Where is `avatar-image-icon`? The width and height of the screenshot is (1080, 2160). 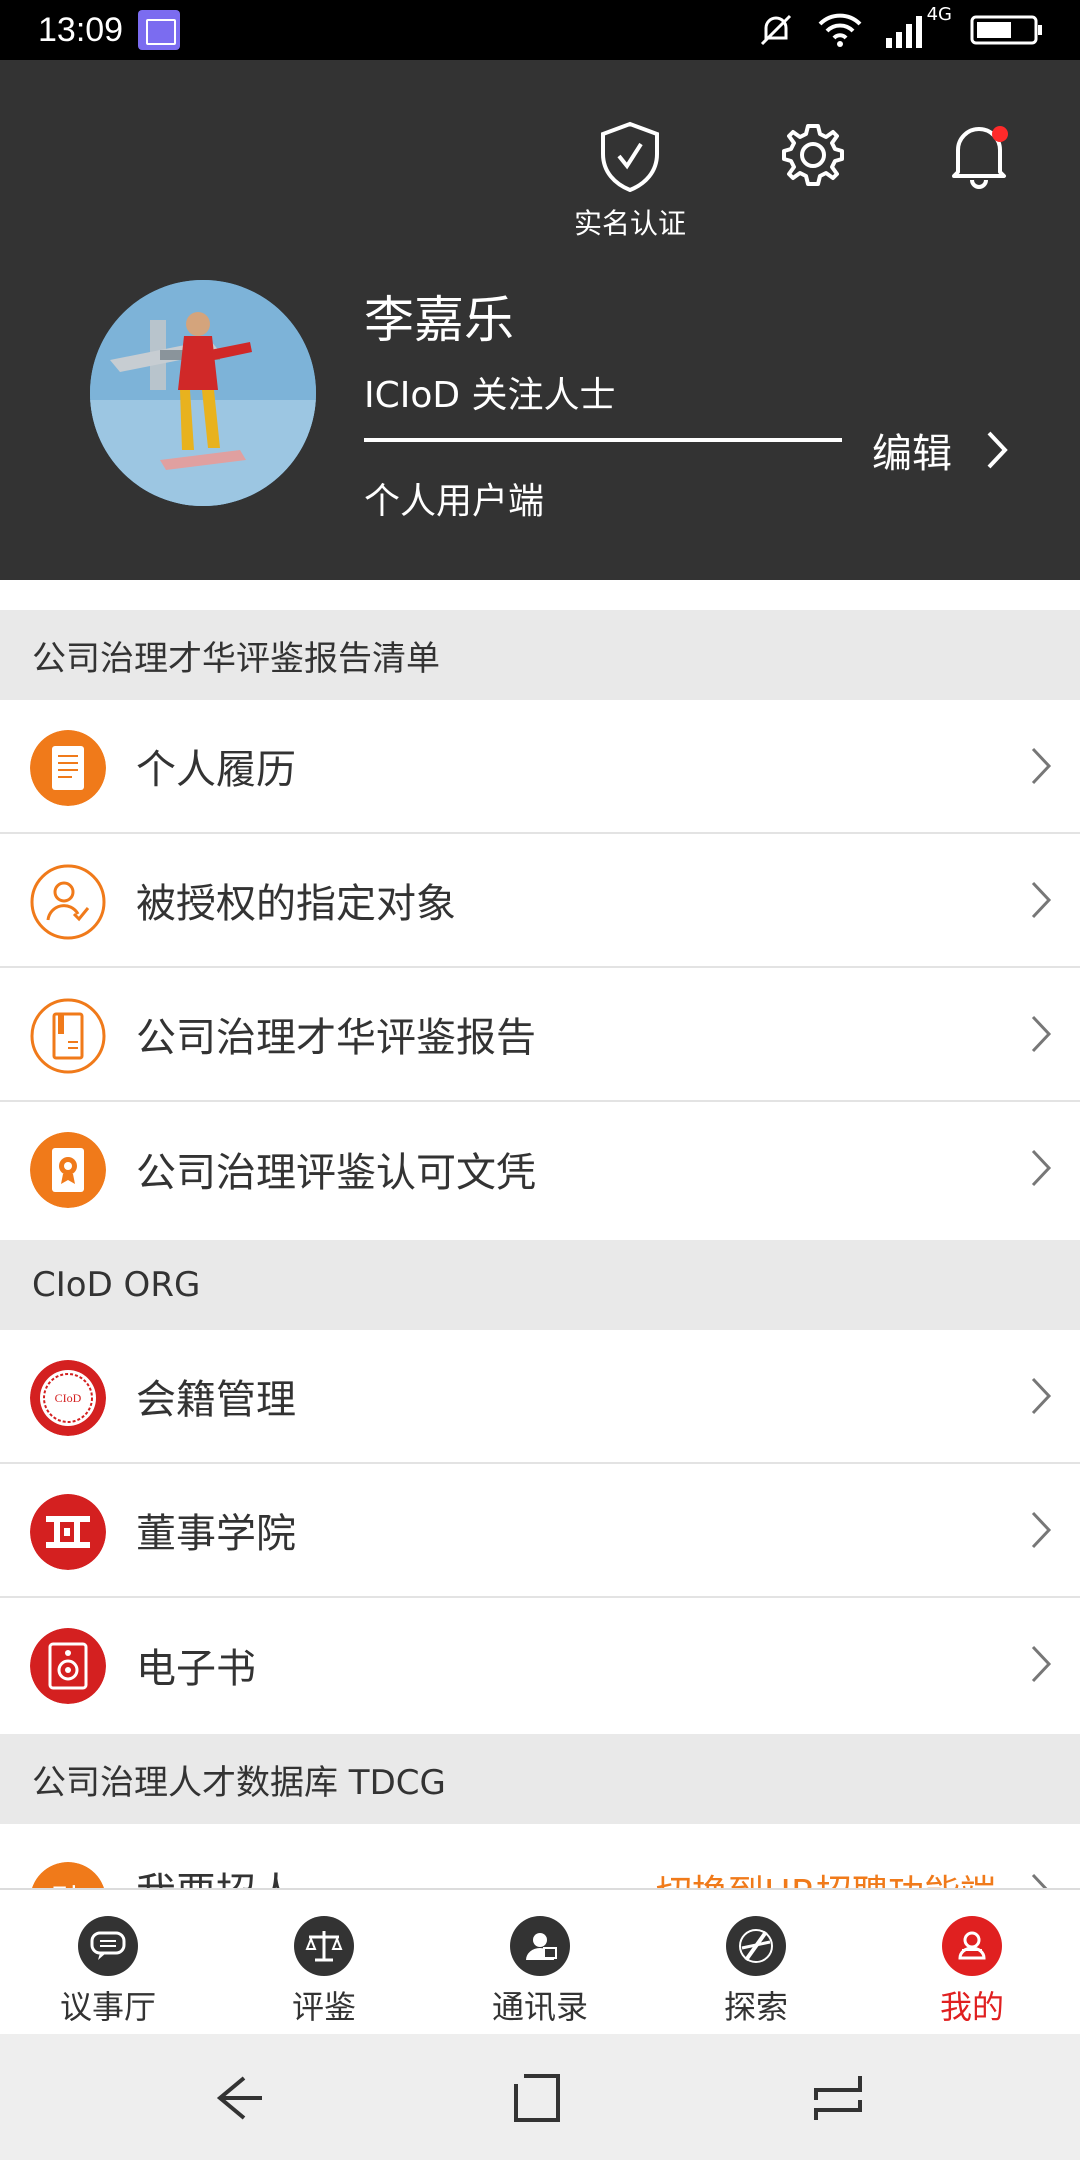
avatar-image-icon is located at coordinates (203, 393).